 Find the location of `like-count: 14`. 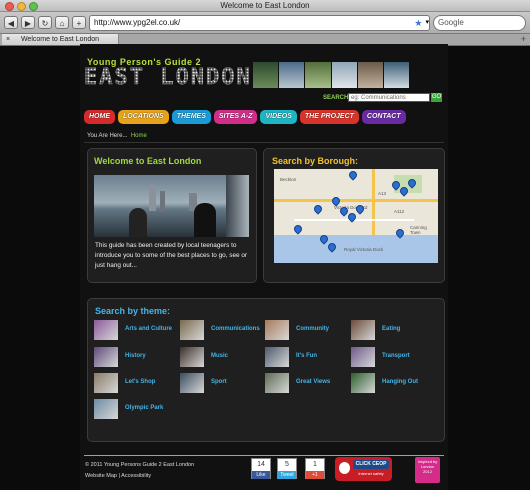

like-count: 14 is located at coordinates (261, 464).